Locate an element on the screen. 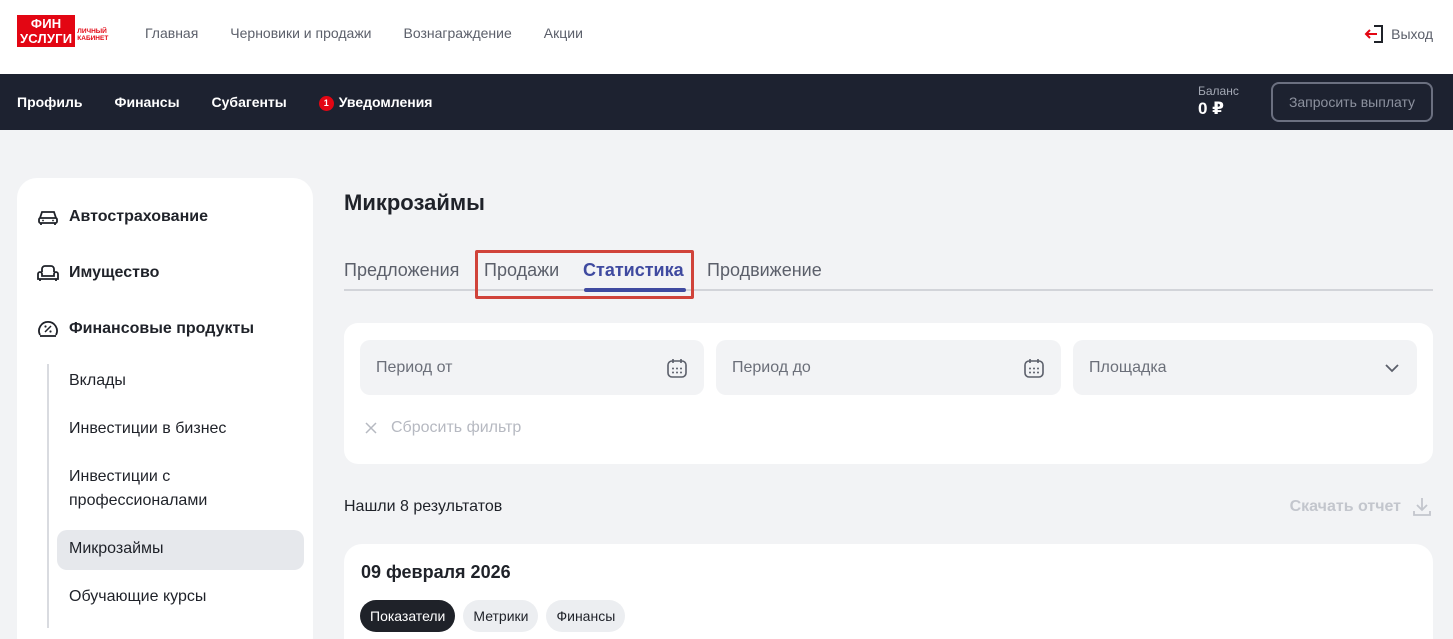  tab-statistics: Статистика is located at coordinates (633, 270).